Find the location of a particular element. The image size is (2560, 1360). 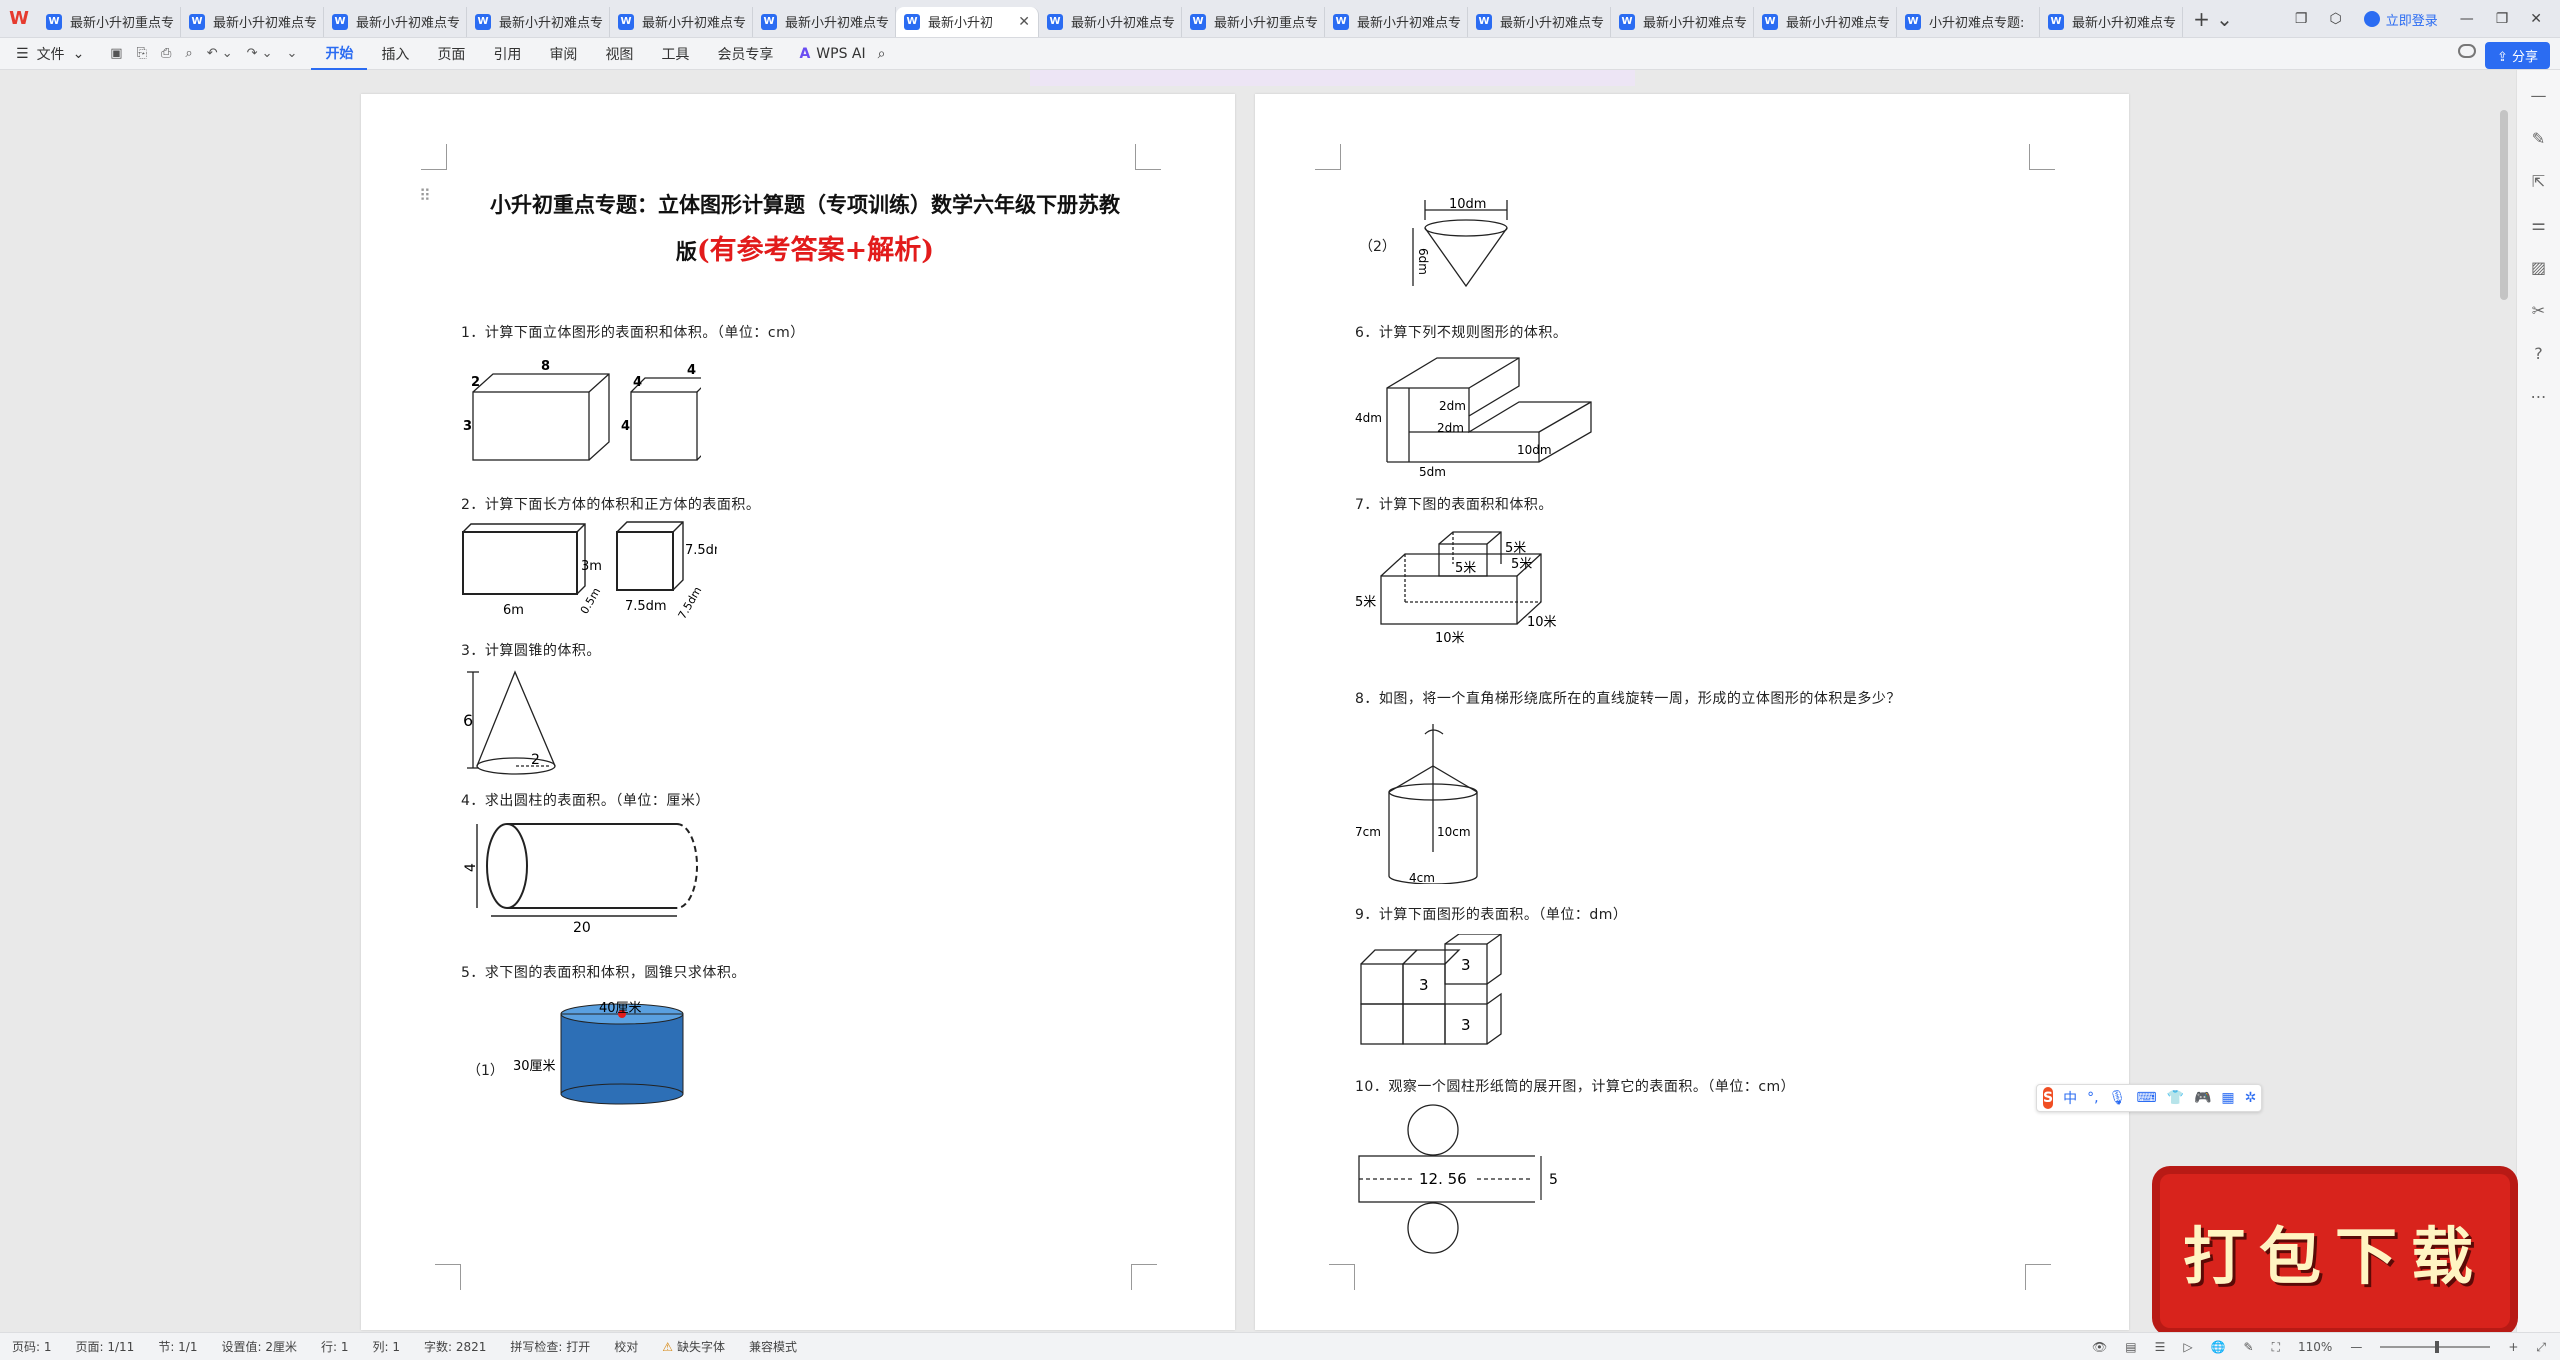

ribbon-tab: 页面 is located at coordinates (451, 54).